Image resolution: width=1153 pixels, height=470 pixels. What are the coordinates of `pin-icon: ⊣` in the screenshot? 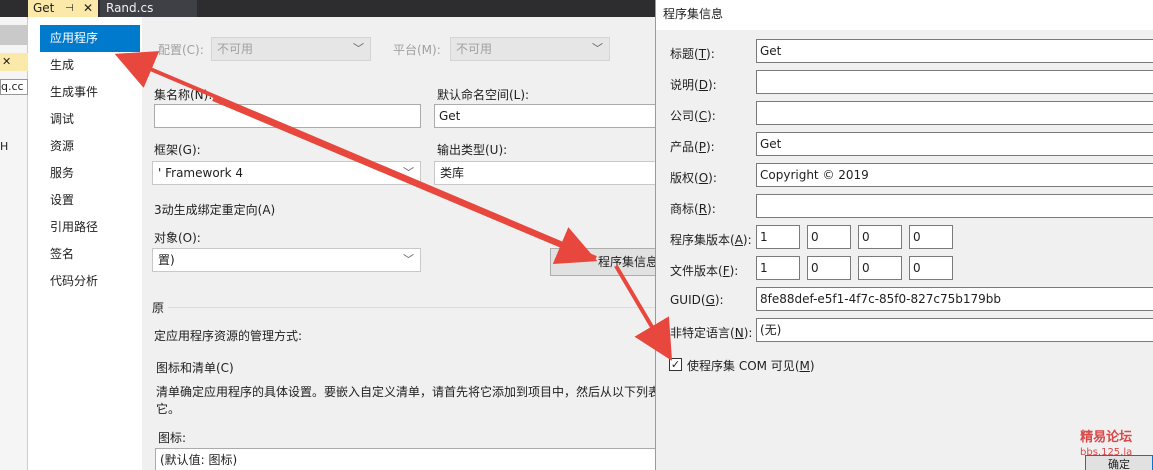 It's located at (69, 8).